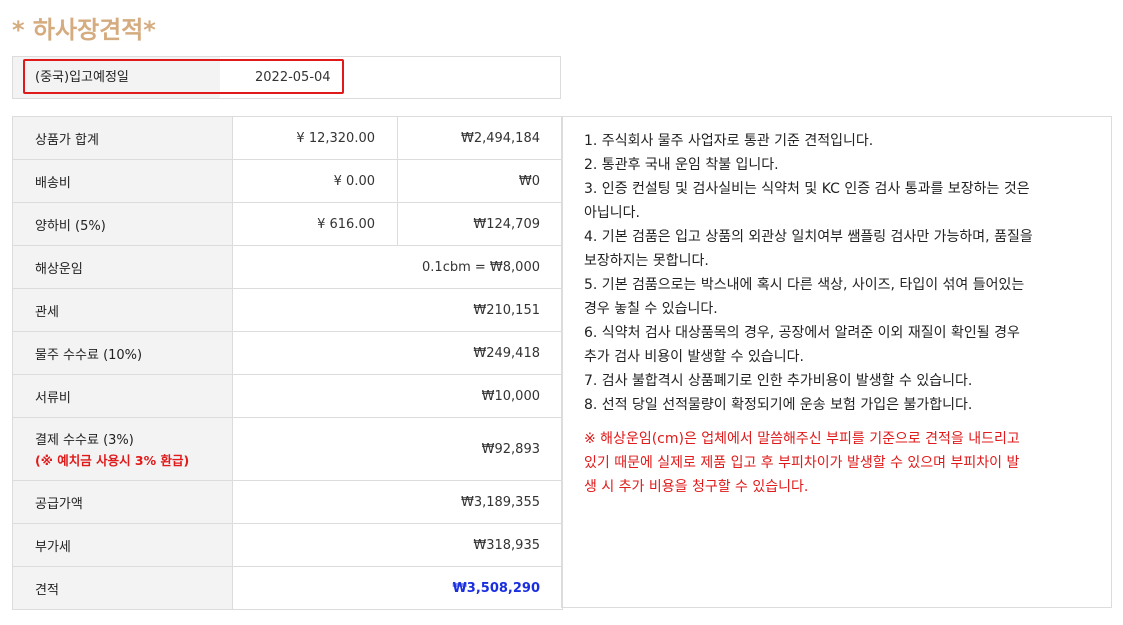 Image resolution: width=1123 pixels, height=625 pixels. I want to click on cny-value: ¥ 616.00, so click(315, 224).